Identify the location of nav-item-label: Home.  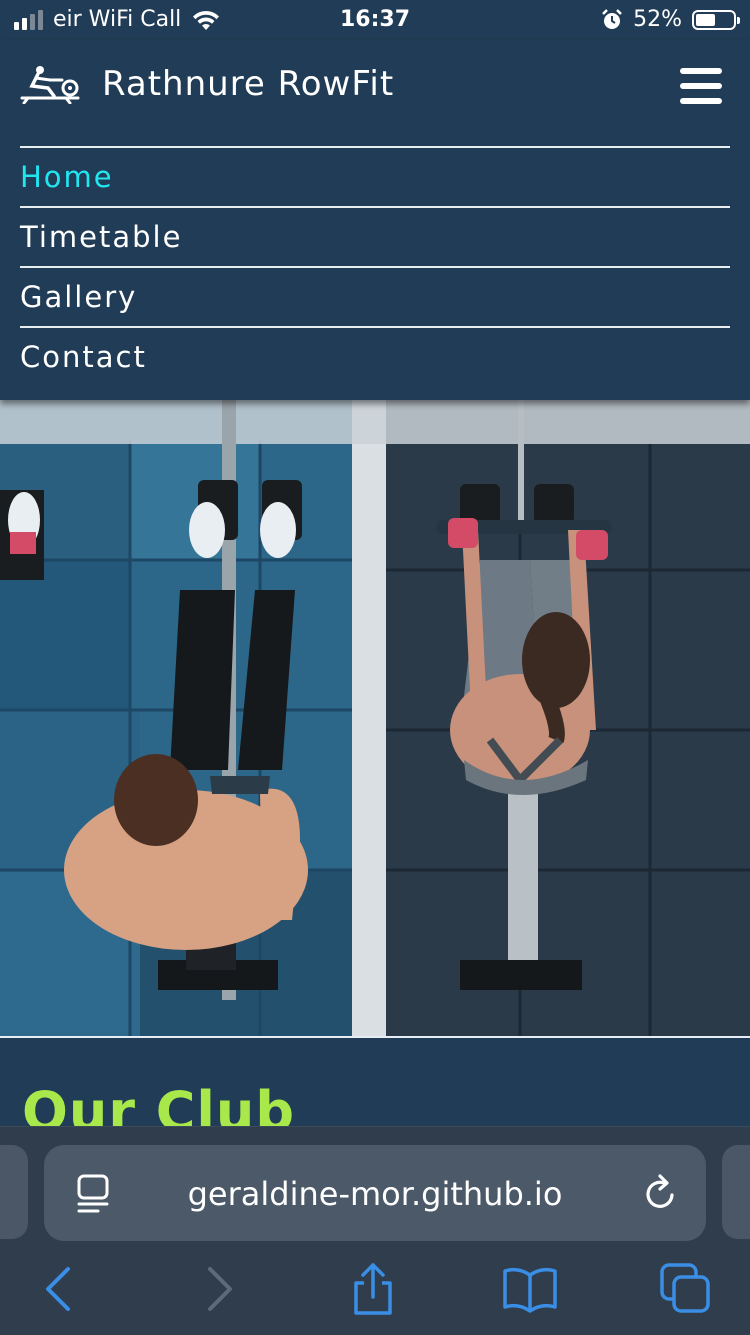
(67, 177).